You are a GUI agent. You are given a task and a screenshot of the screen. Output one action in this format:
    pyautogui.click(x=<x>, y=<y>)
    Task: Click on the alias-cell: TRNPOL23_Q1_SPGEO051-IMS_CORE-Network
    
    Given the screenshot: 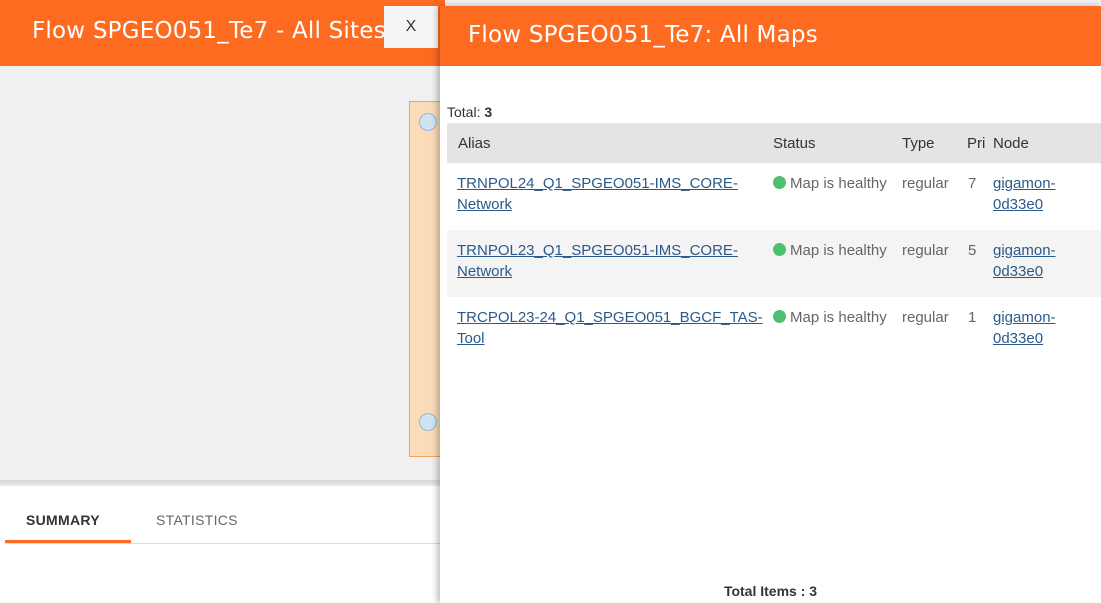 What is the action you would take?
    pyautogui.click(x=610, y=263)
    